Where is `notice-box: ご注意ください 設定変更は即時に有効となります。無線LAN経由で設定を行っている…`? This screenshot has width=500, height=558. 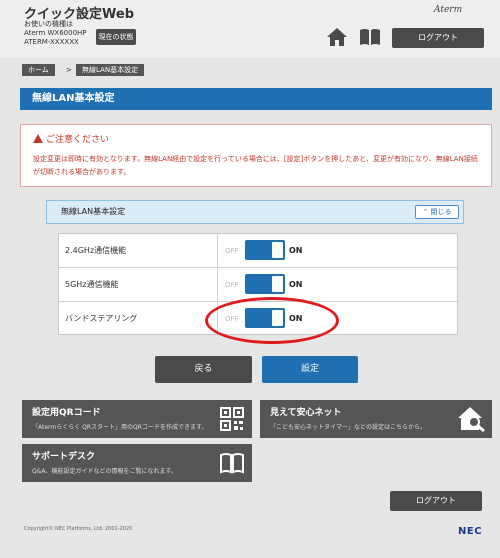 notice-box: ご注意ください 設定変更は即時に有効となります。無線LAN経由で設定を行っている… is located at coordinates (256, 155).